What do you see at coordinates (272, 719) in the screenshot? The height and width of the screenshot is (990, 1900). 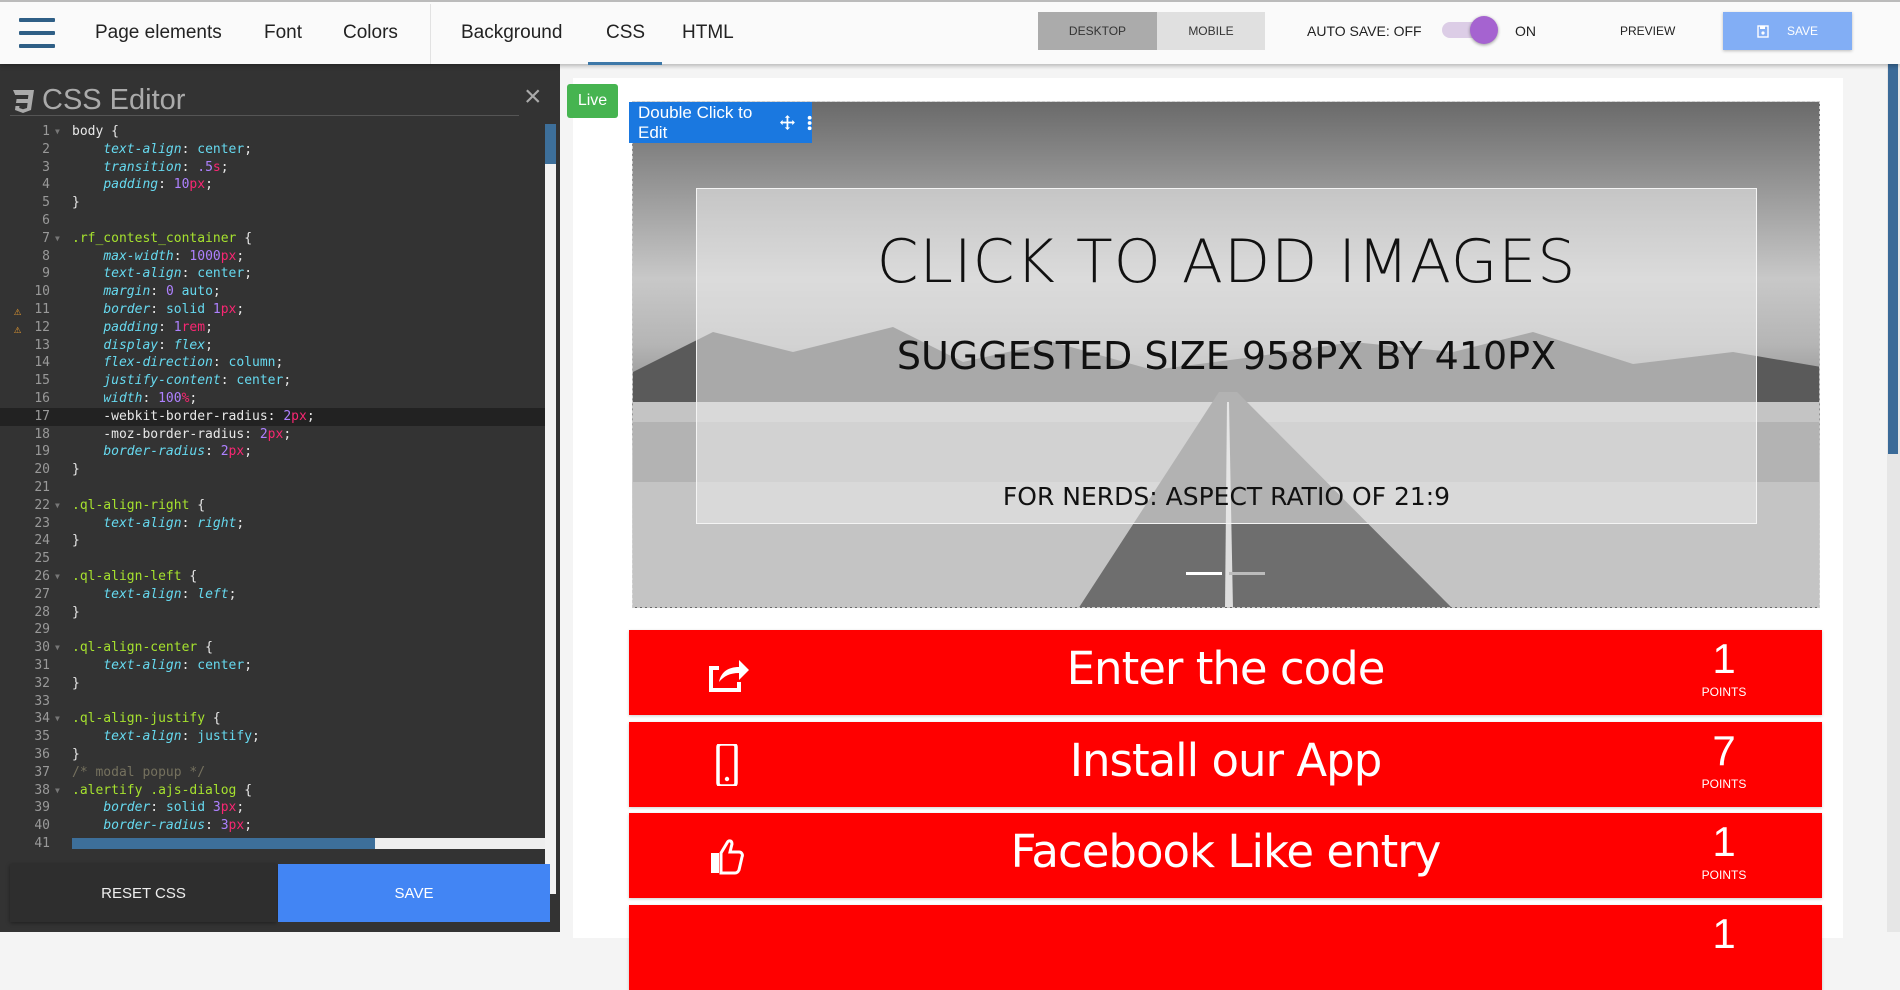 I see `code-line: 34 ▼ .ql-align-justify {` at bounding box center [272, 719].